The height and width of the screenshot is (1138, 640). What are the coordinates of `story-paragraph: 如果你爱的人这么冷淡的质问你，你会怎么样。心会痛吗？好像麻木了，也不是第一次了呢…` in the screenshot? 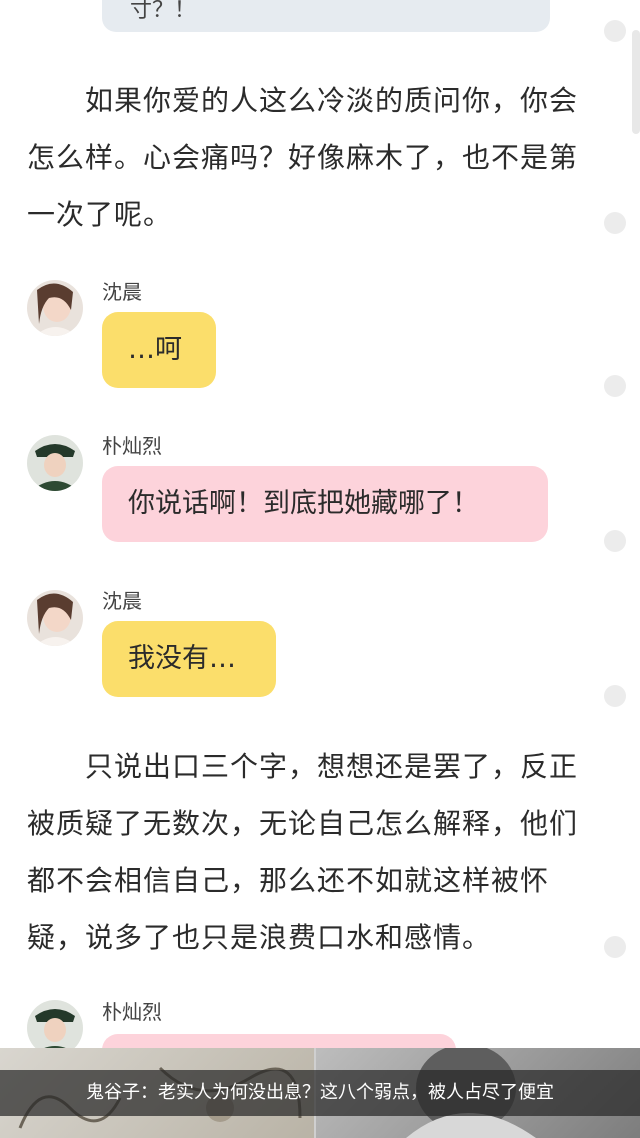 It's located at (303, 157).